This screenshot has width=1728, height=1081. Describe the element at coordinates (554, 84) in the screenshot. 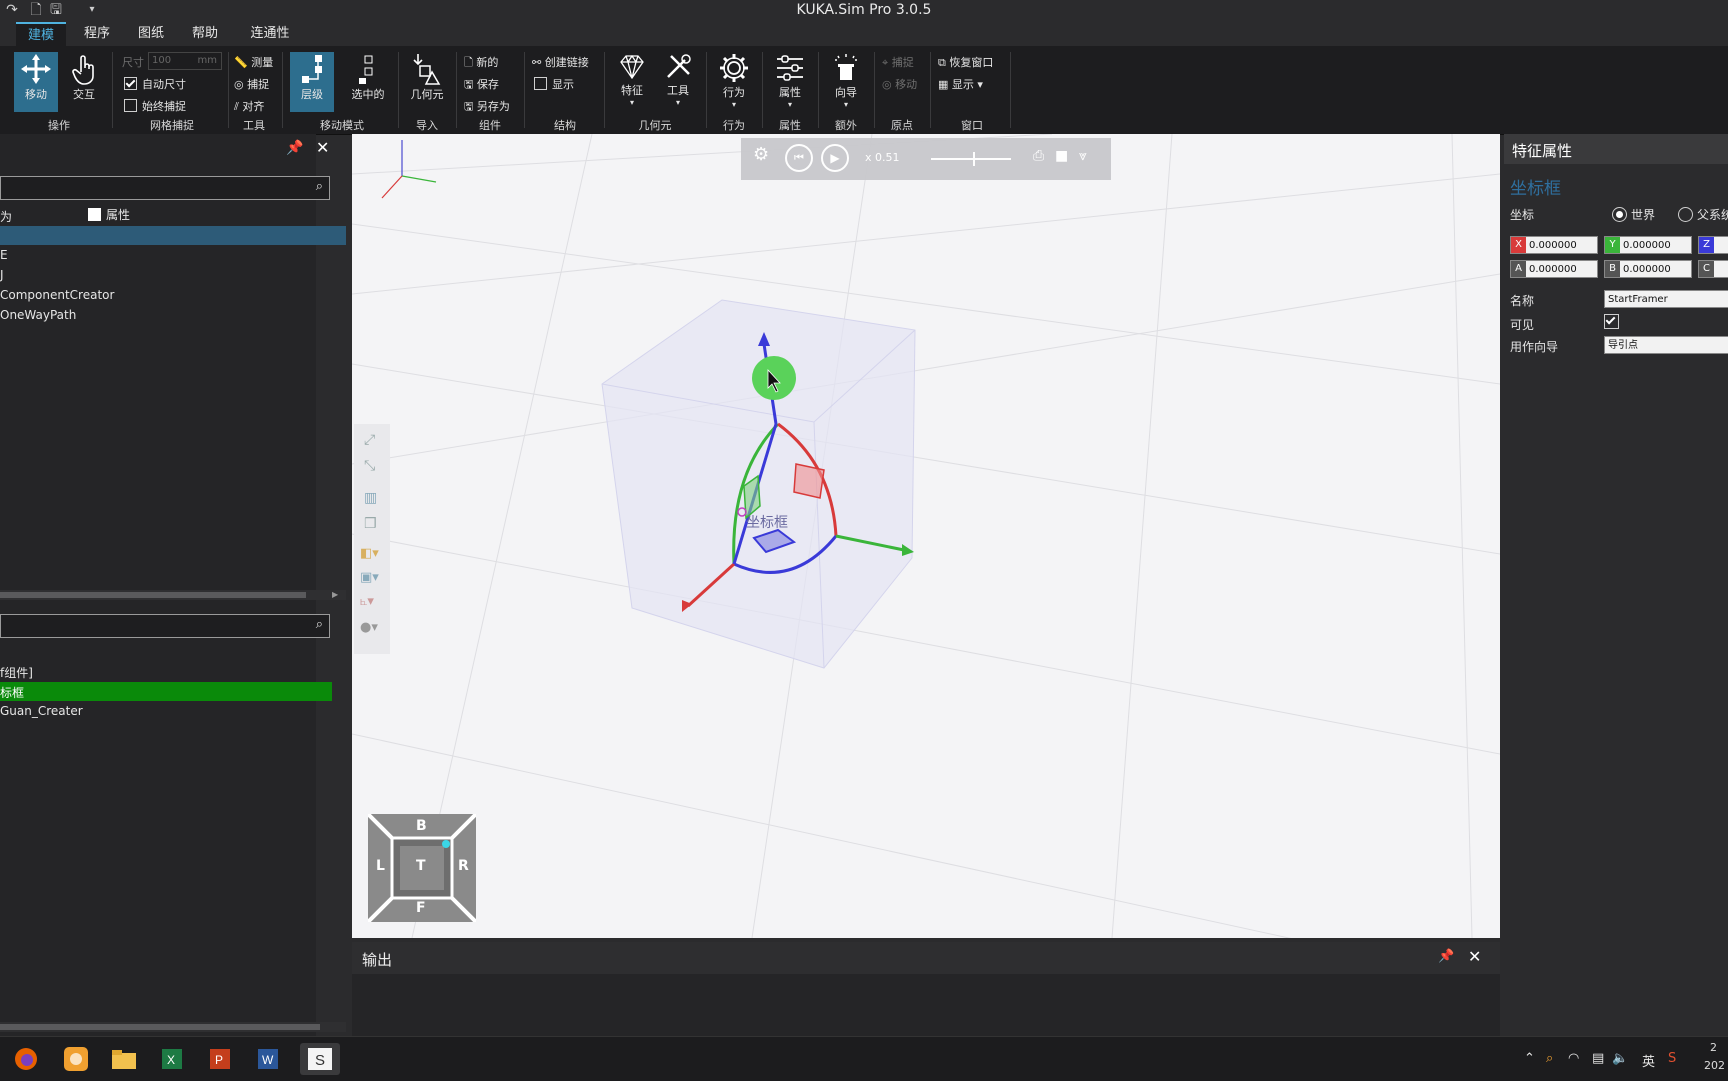

I see `show-structure-checkbox: 显示` at that location.